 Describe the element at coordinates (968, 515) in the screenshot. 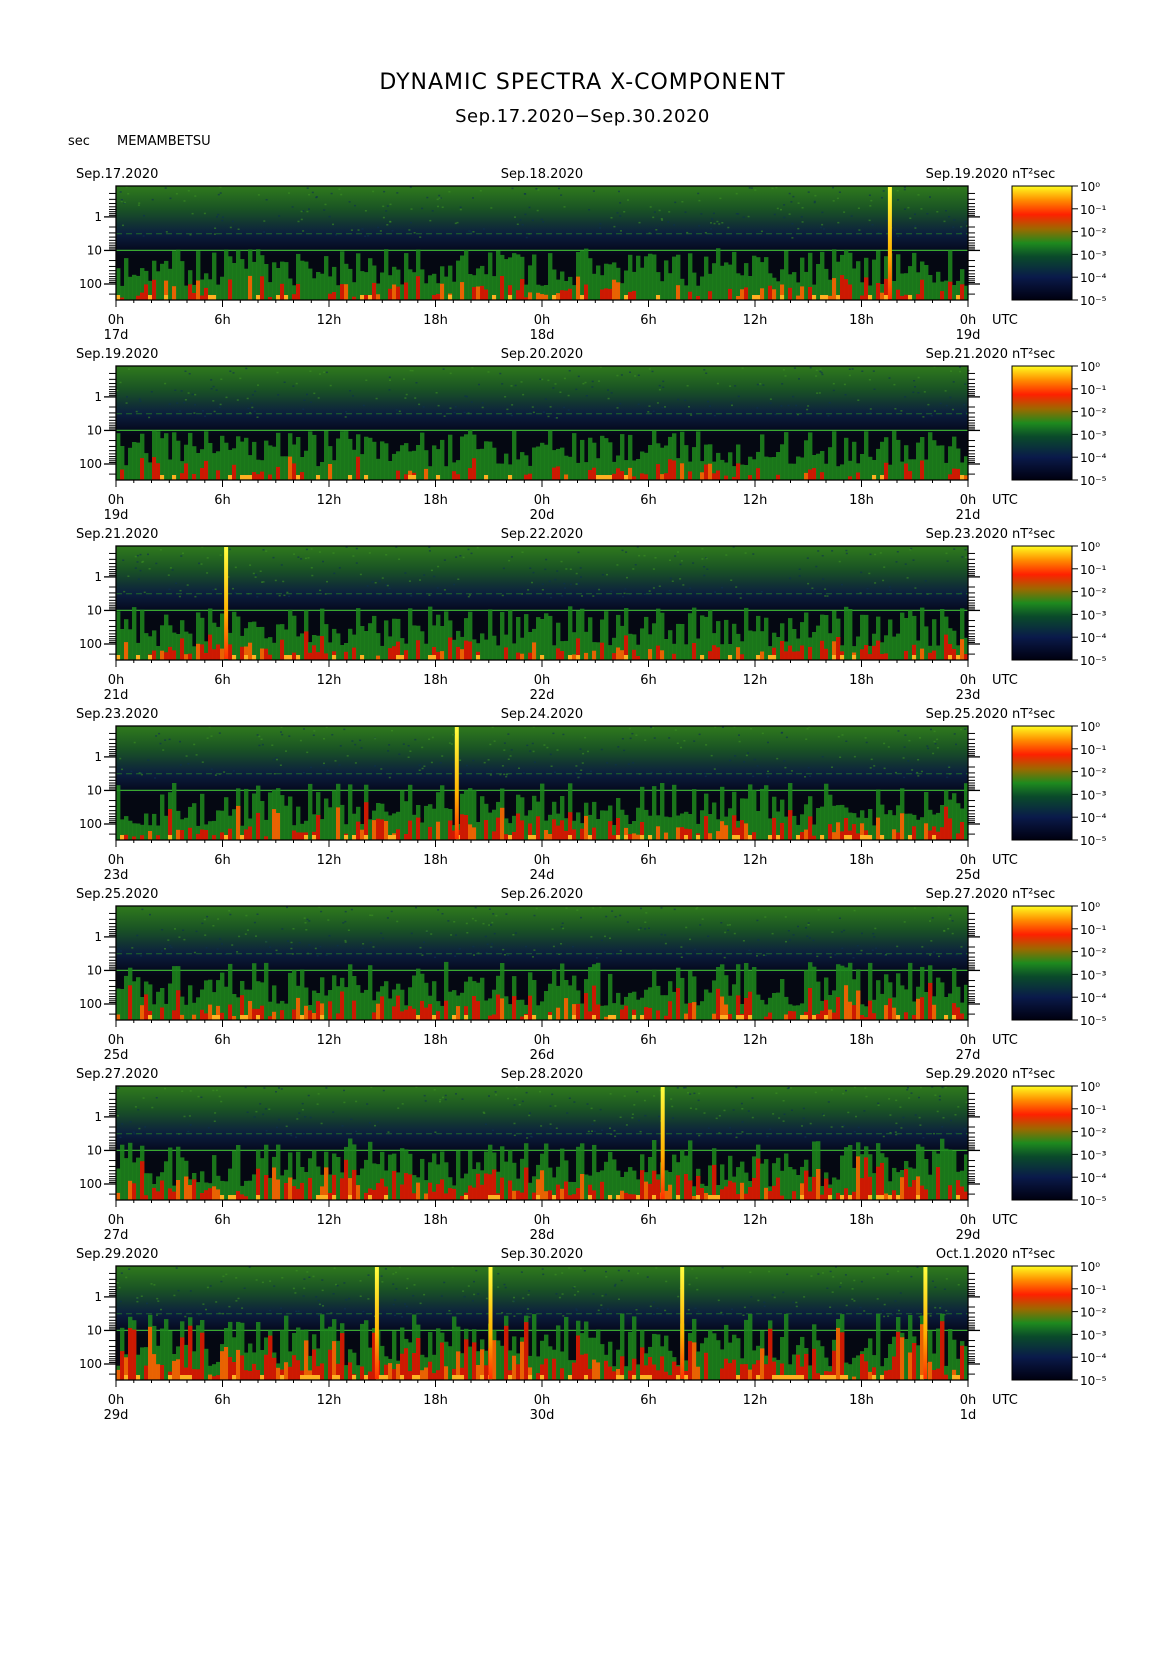

I see `day-label: 21d` at that location.